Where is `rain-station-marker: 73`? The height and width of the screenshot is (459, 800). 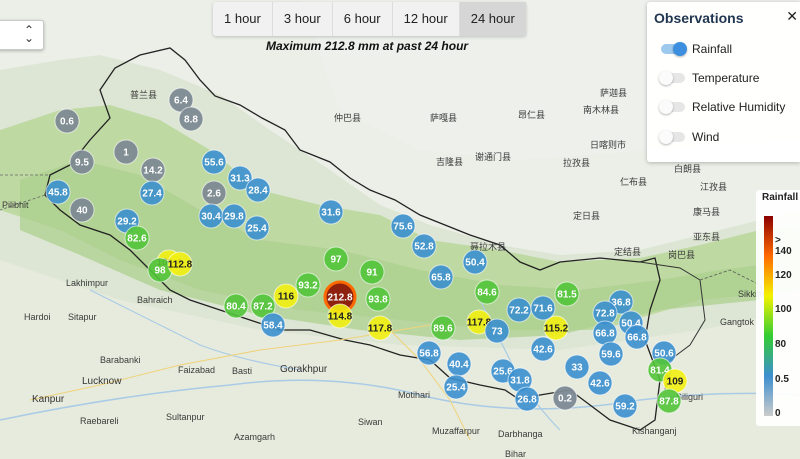 rain-station-marker: 73 is located at coordinates (497, 331).